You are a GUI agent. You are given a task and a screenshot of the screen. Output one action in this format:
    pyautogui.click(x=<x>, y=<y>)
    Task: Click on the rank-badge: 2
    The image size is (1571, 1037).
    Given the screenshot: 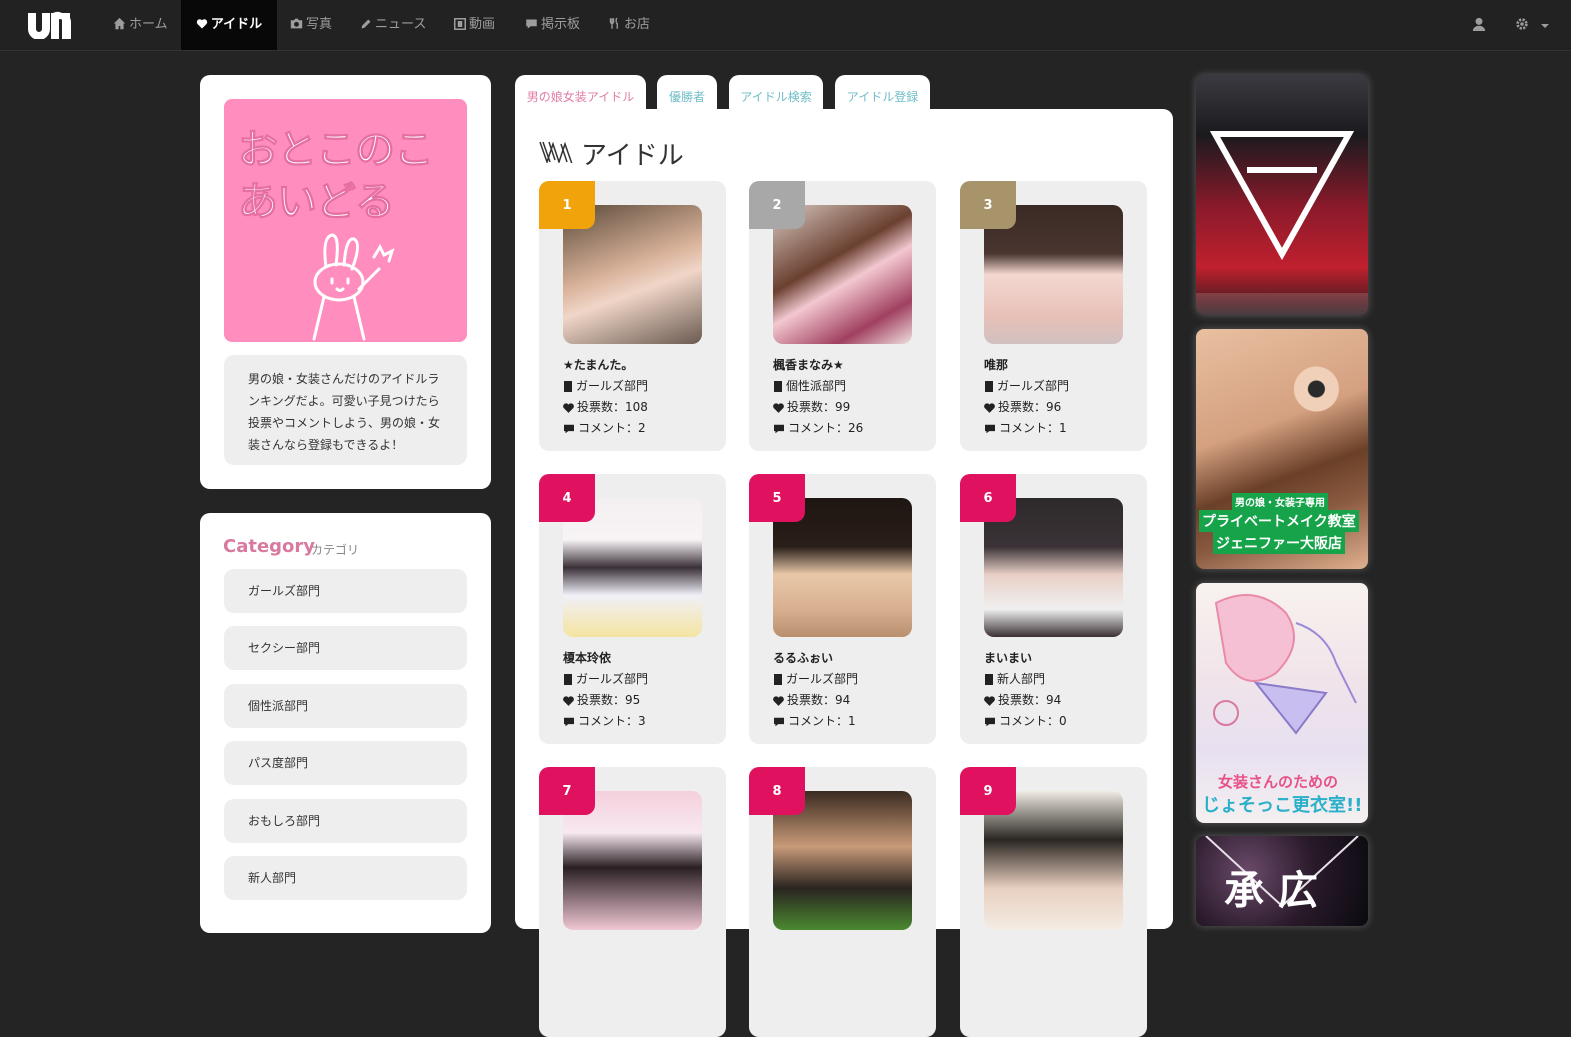 What is the action you would take?
    pyautogui.click(x=777, y=205)
    